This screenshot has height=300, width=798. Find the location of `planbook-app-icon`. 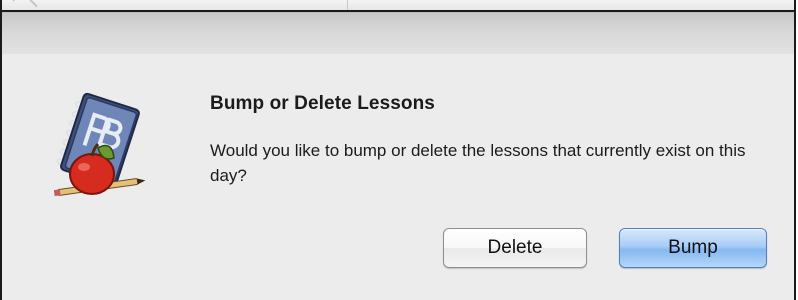

planbook-app-icon is located at coordinates (98, 147).